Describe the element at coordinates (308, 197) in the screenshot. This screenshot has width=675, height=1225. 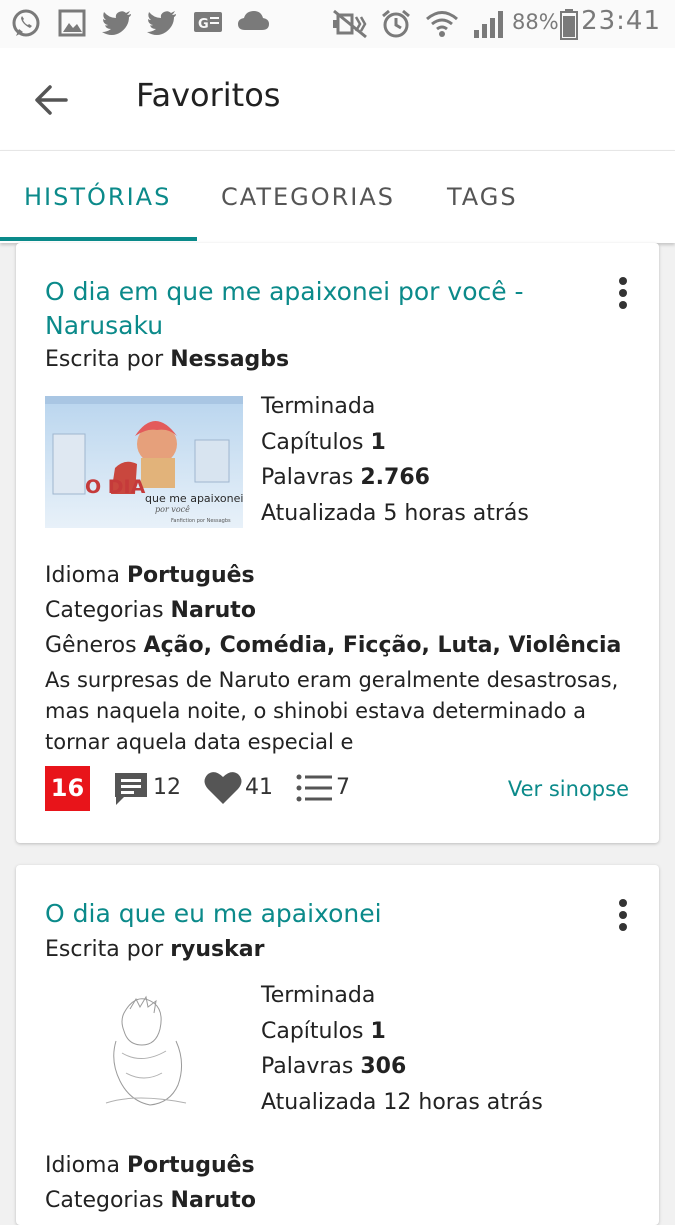
I see `tab-categorias: CATEGORIAS` at that location.